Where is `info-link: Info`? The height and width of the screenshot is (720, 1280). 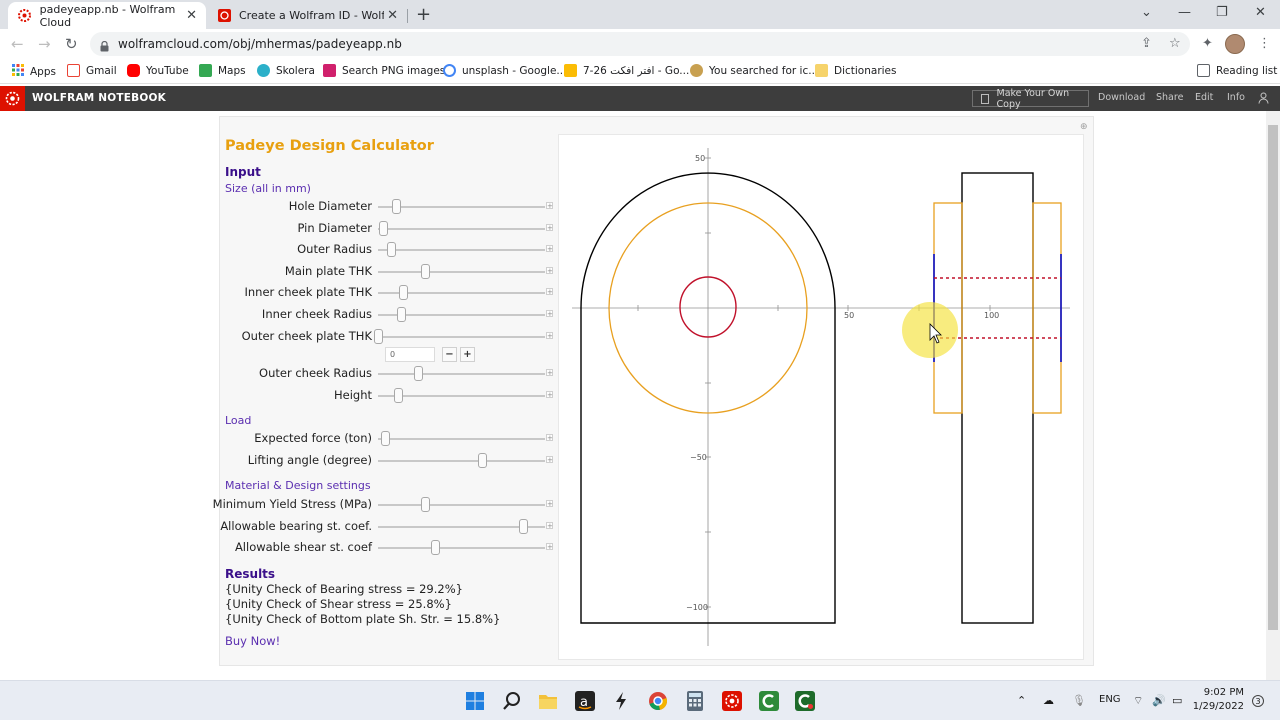
info-link: Info is located at coordinates (1236, 97).